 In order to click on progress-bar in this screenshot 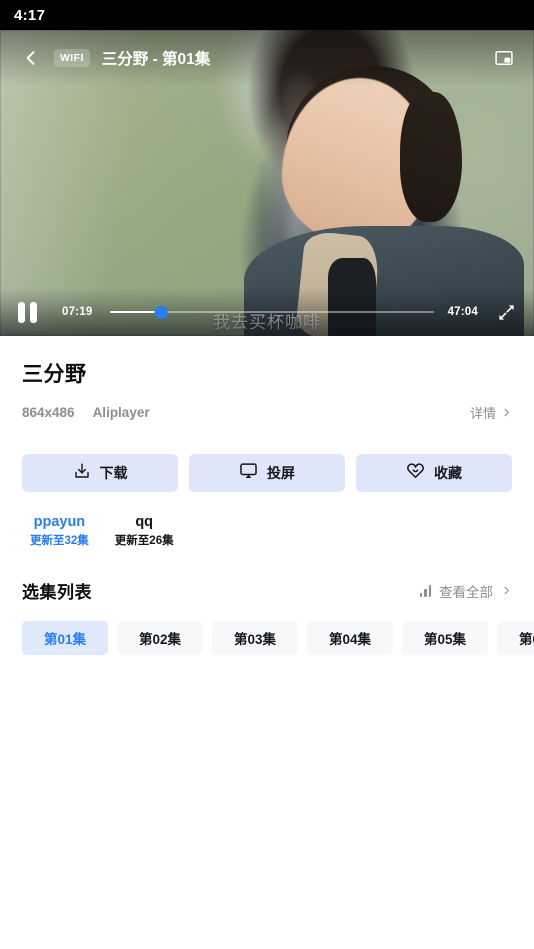, I will do `click(272, 312)`.